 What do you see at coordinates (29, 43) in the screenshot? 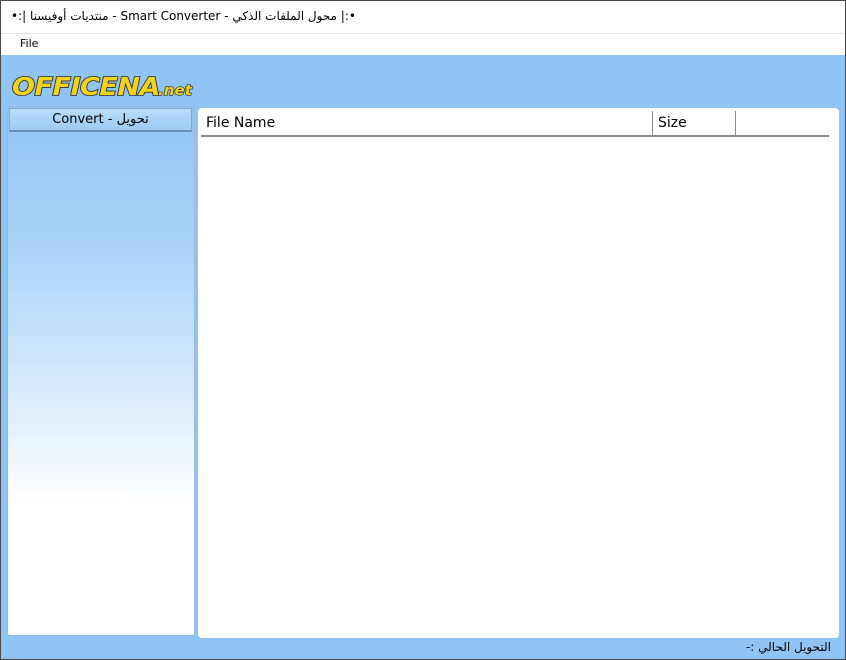
I see `menu-file: File` at bounding box center [29, 43].